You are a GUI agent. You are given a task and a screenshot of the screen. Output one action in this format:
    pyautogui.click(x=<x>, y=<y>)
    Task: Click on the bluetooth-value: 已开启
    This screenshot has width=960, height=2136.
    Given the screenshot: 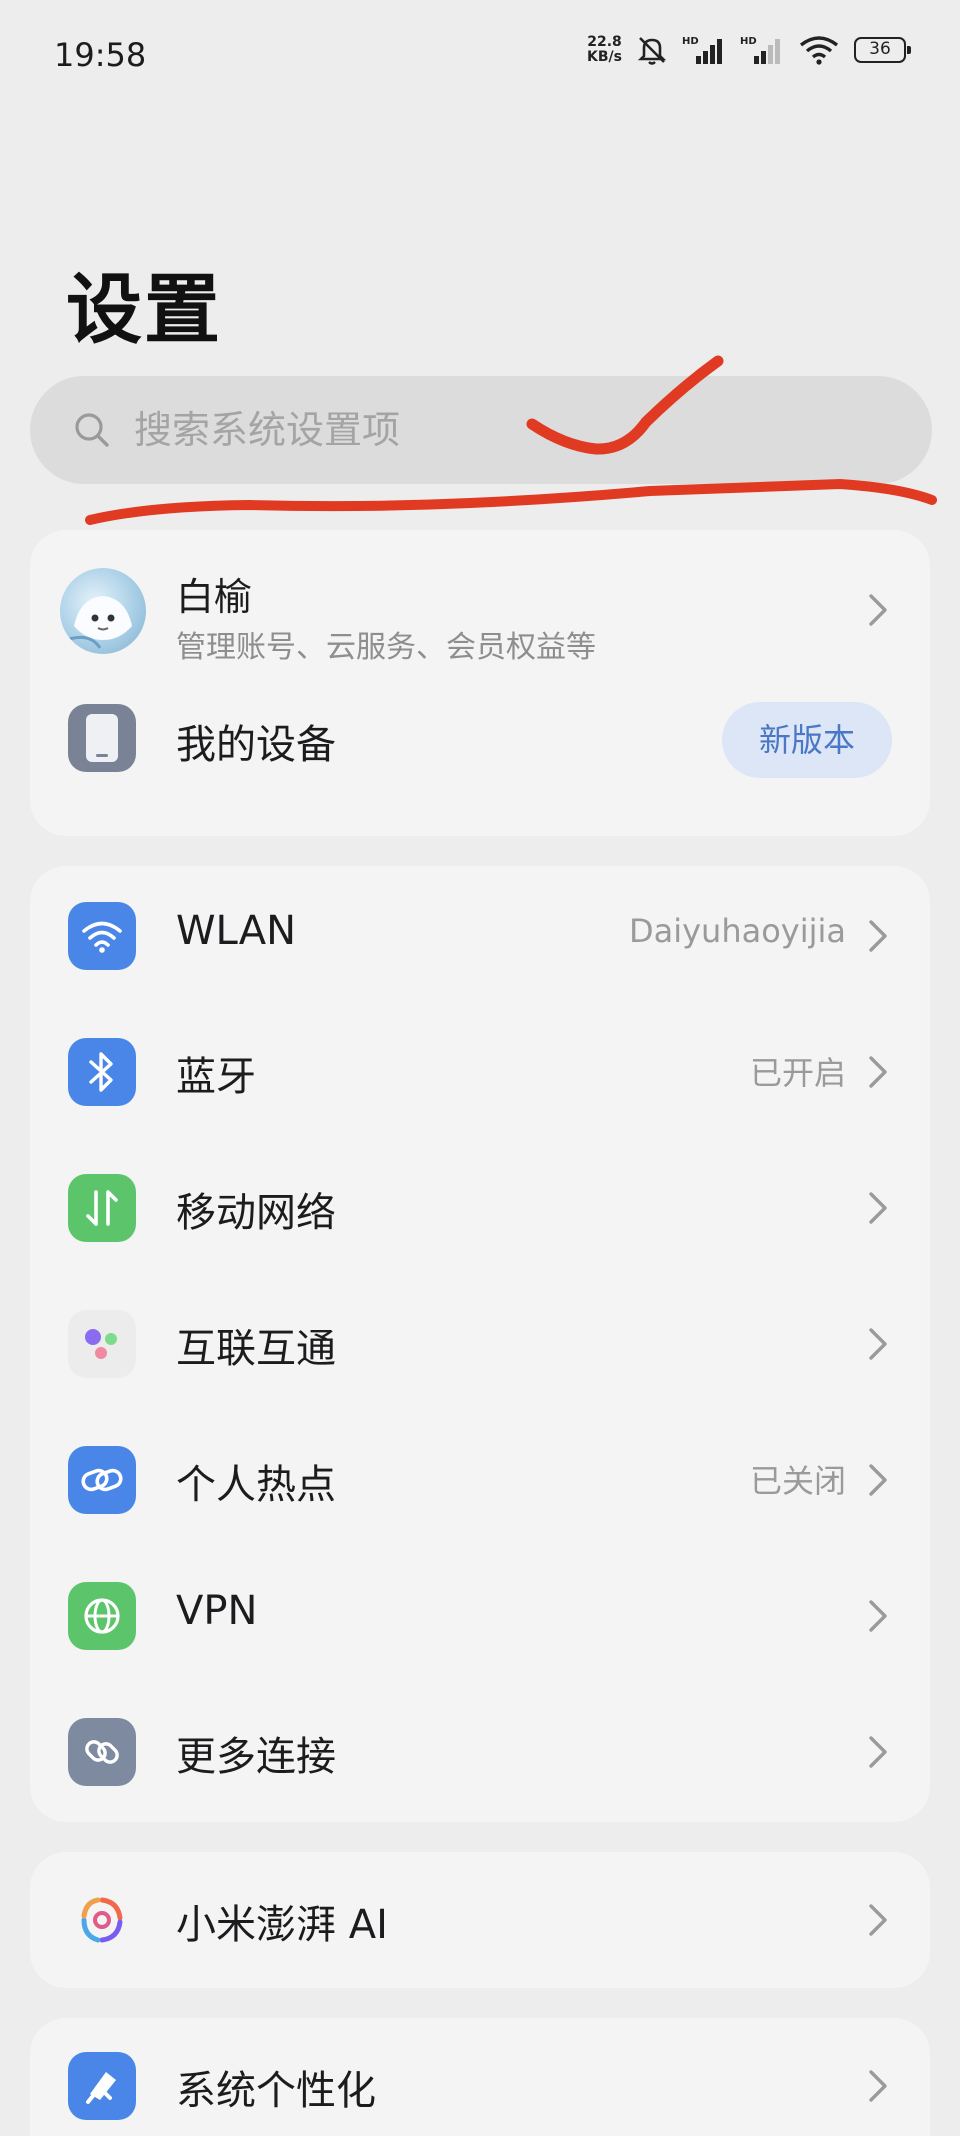 What is the action you would take?
    pyautogui.click(x=797, y=1073)
    